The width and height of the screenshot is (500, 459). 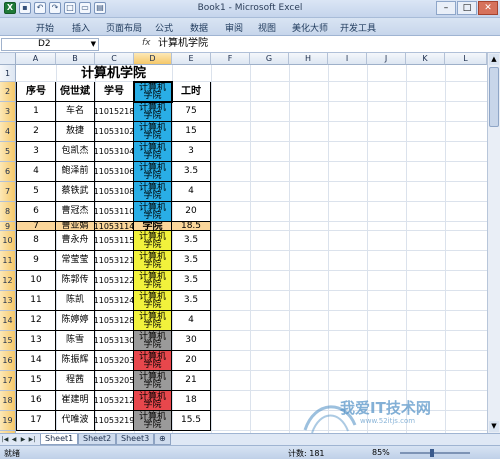 What do you see at coordinates (75, 321) in the screenshot?
I see `cell-name: 陈婷婷` at bounding box center [75, 321].